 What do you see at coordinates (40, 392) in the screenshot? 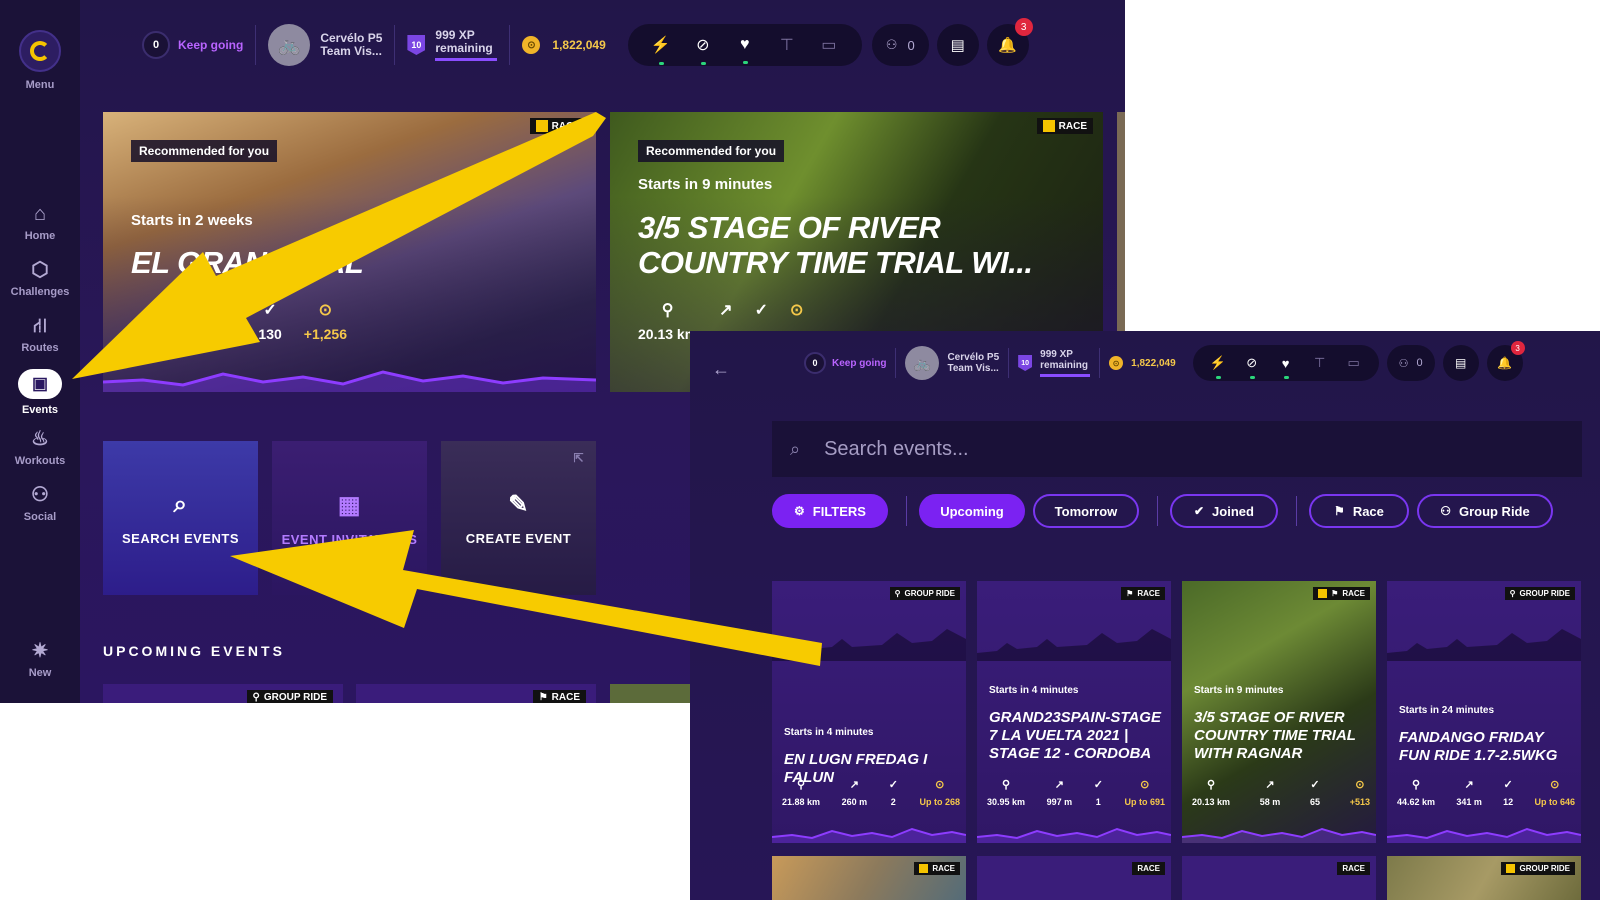
I see `sidebar-item-events: ▣ Events` at bounding box center [40, 392].